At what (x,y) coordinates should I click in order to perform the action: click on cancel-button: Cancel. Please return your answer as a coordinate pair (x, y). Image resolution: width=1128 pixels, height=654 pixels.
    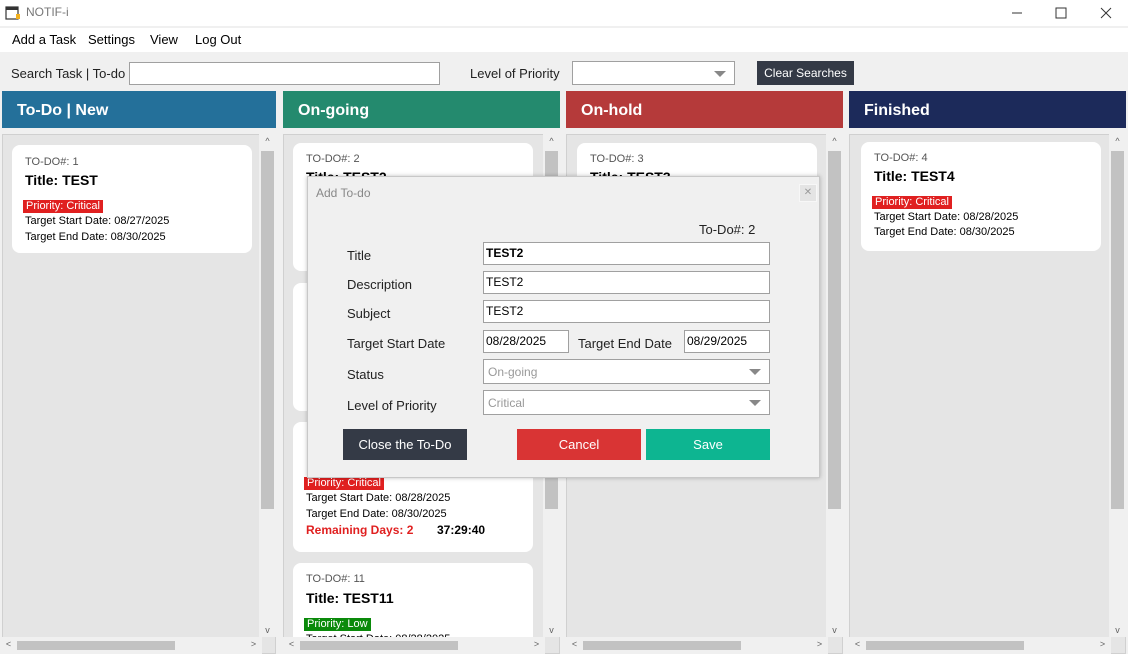
    Looking at the image, I should click on (579, 444).